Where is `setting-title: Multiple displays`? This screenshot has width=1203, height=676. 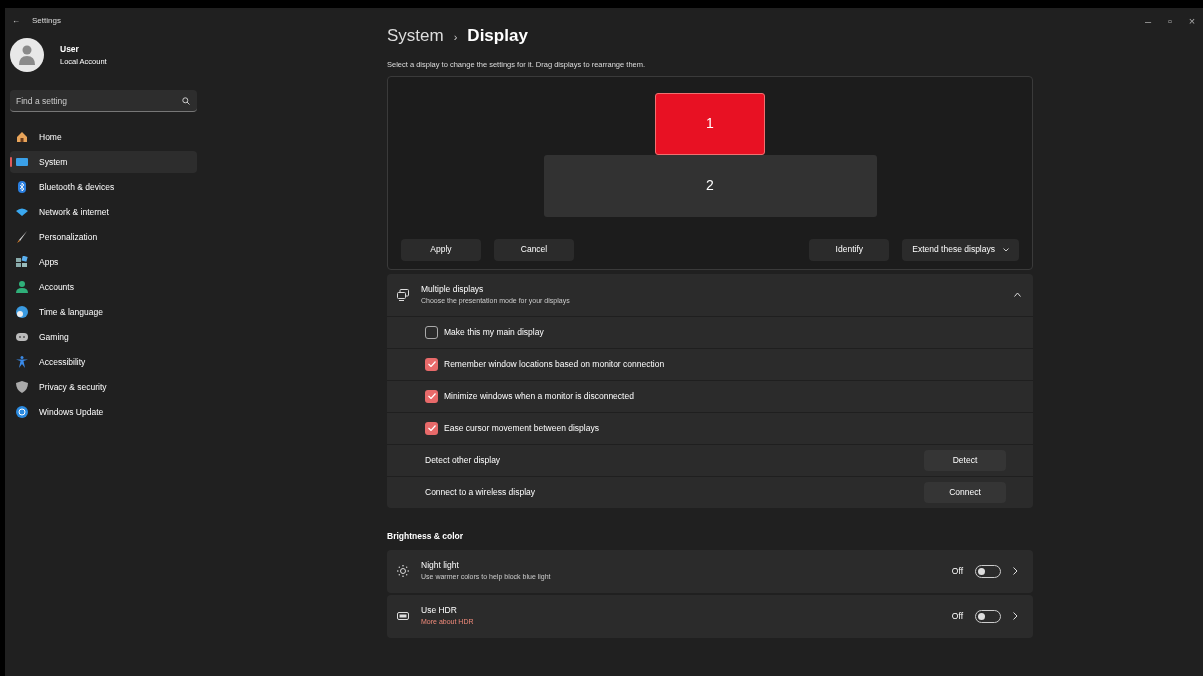 setting-title: Multiple displays is located at coordinates (453, 289).